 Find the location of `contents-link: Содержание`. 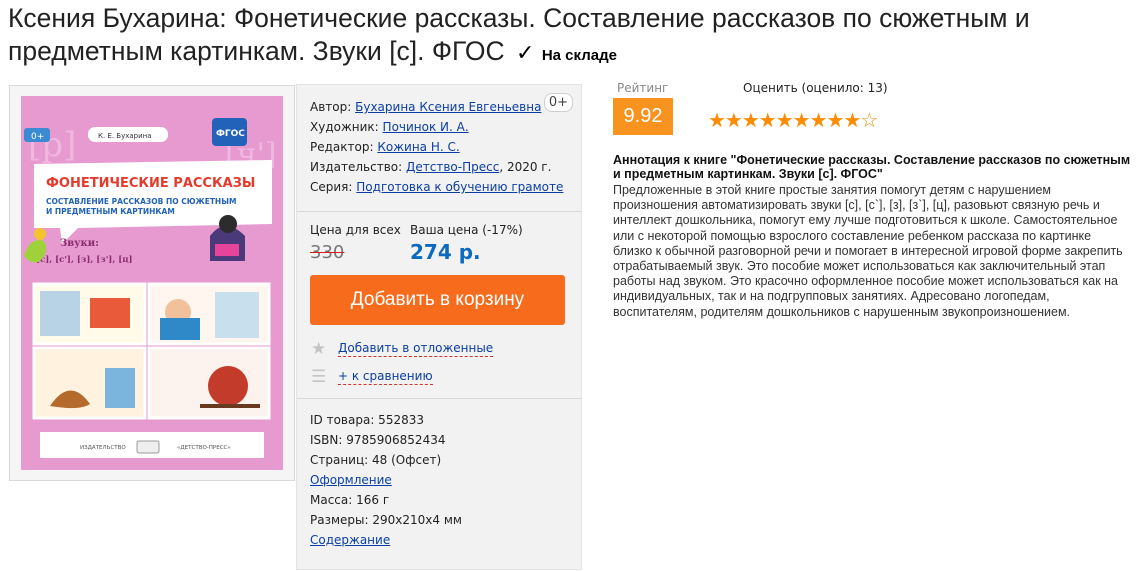

contents-link: Содержание is located at coordinates (350, 540).